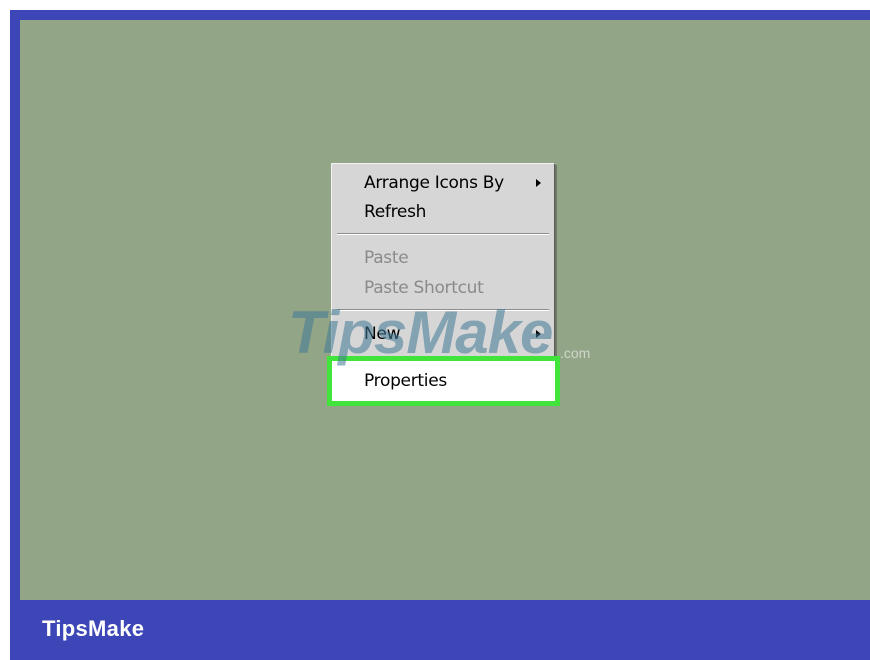 This screenshot has height=660, width=870. I want to click on menu-item-label: Refresh, so click(395, 212).